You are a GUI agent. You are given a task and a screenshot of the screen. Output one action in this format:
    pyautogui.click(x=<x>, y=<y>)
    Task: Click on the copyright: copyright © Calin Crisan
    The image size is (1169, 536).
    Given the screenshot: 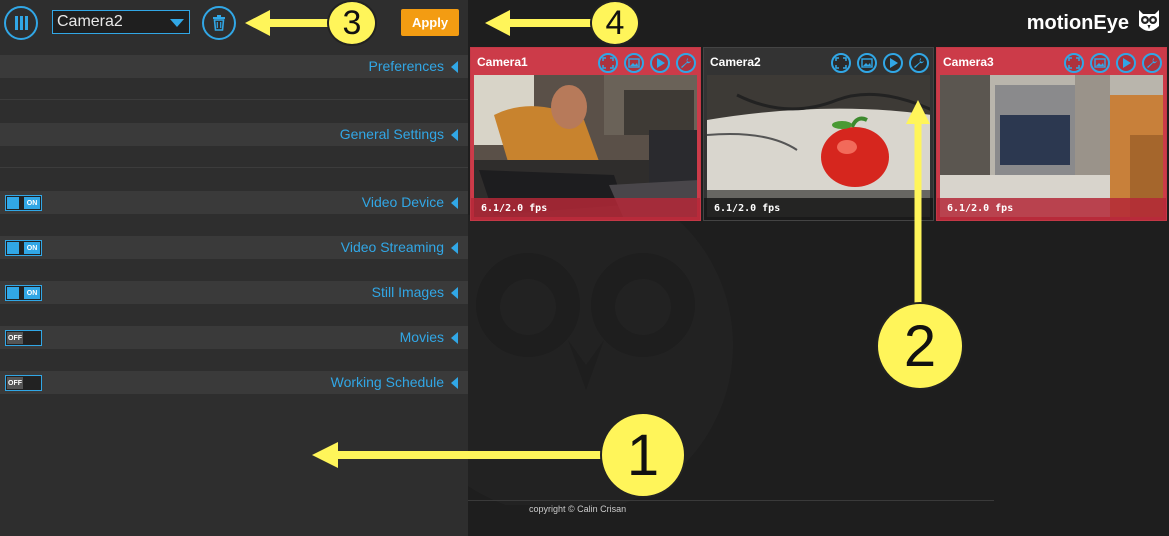 What is the action you would take?
    pyautogui.click(x=578, y=509)
    